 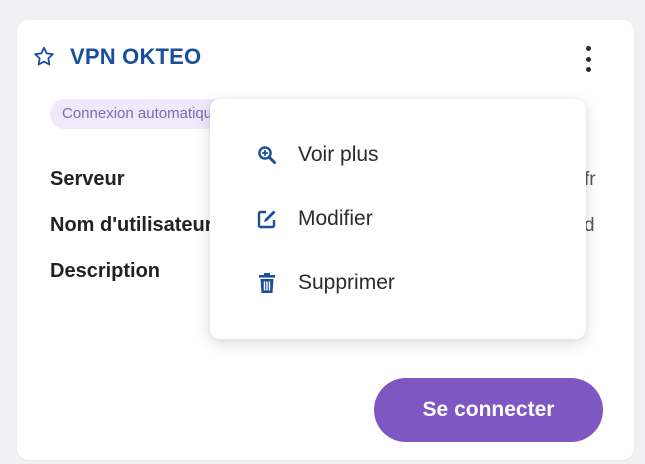 I want to click on menu-item-edit: Modifier, so click(x=398, y=219).